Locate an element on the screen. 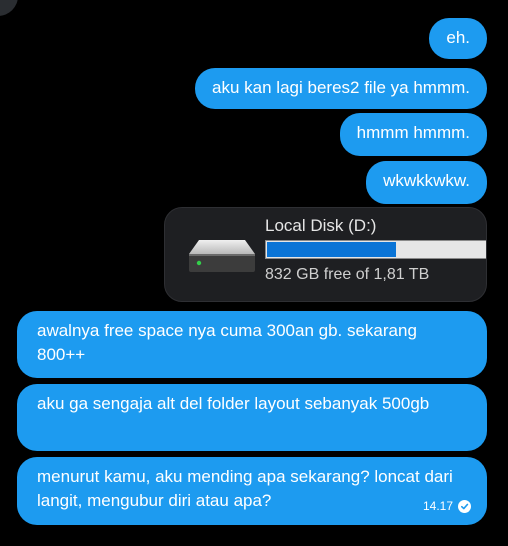 Image resolution: width=508 pixels, height=546 pixels. hard-drive-icon is located at coordinates (222, 256).